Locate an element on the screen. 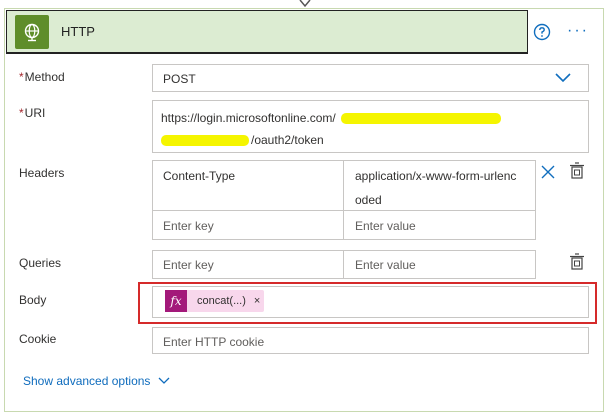 The height and width of the screenshot is (416, 610). body-label: Body is located at coordinates (33, 300).